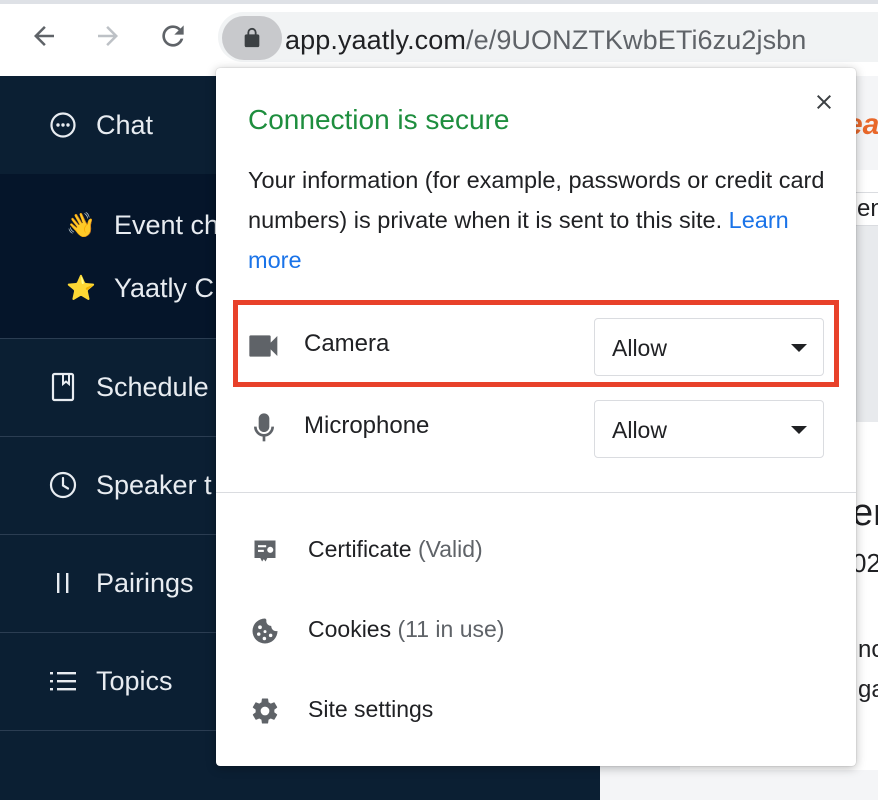  I want to click on arrow-left-icon, so click(44, 36).